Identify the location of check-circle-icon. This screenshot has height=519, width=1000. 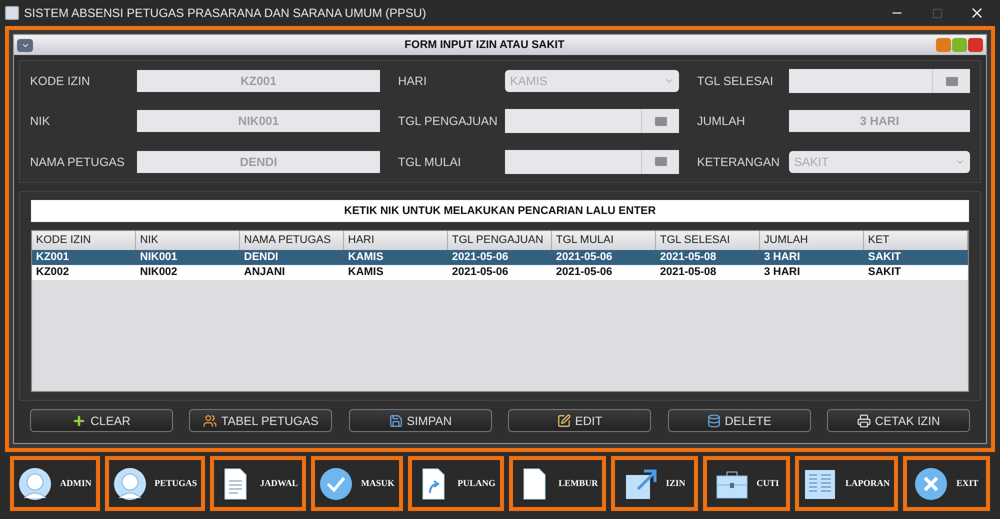
(336, 483).